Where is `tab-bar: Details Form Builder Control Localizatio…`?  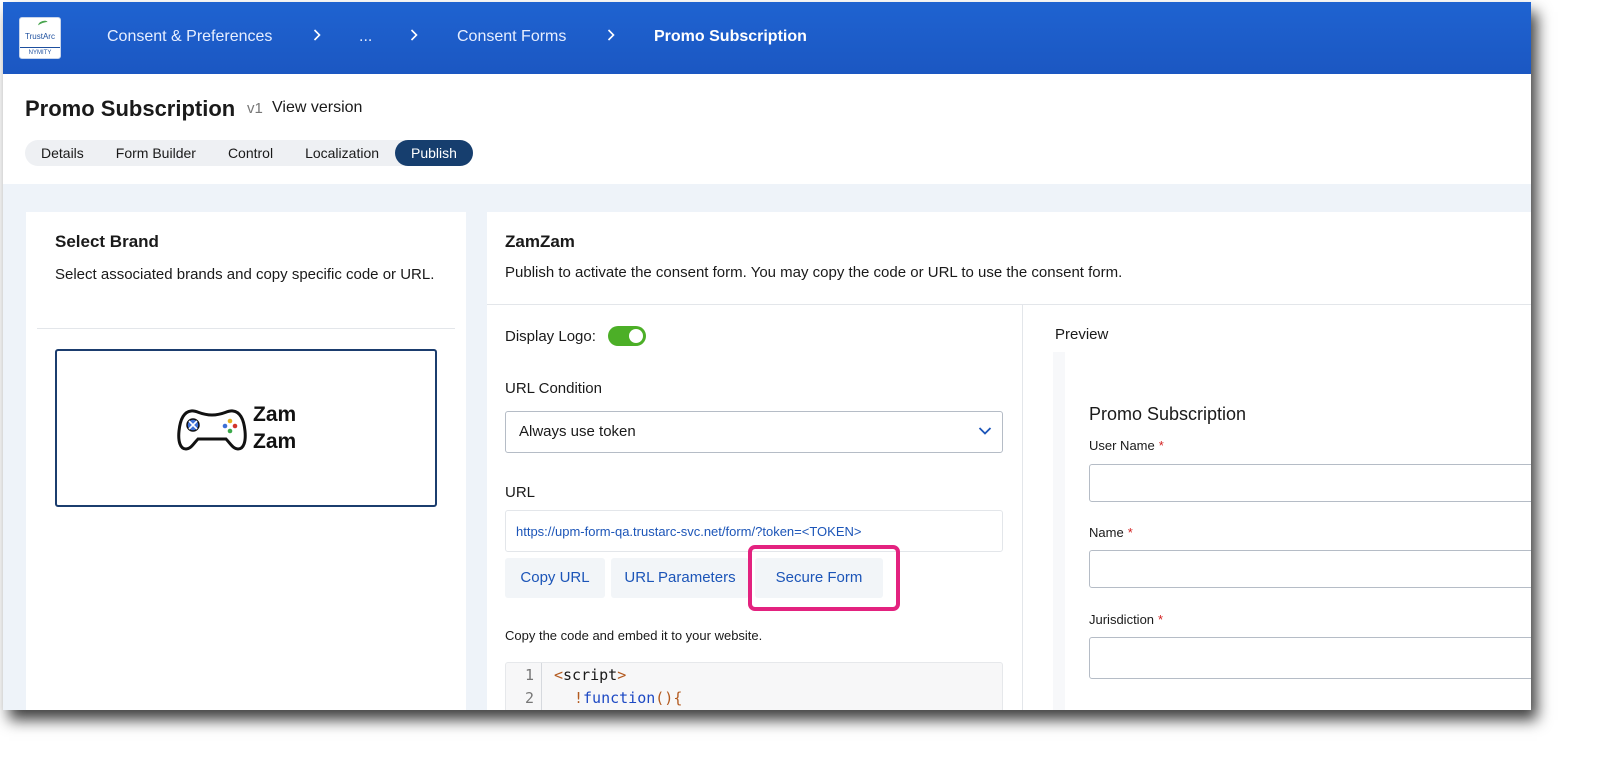
tab-bar: Details Form Builder Control Localizatio… is located at coordinates (249, 153).